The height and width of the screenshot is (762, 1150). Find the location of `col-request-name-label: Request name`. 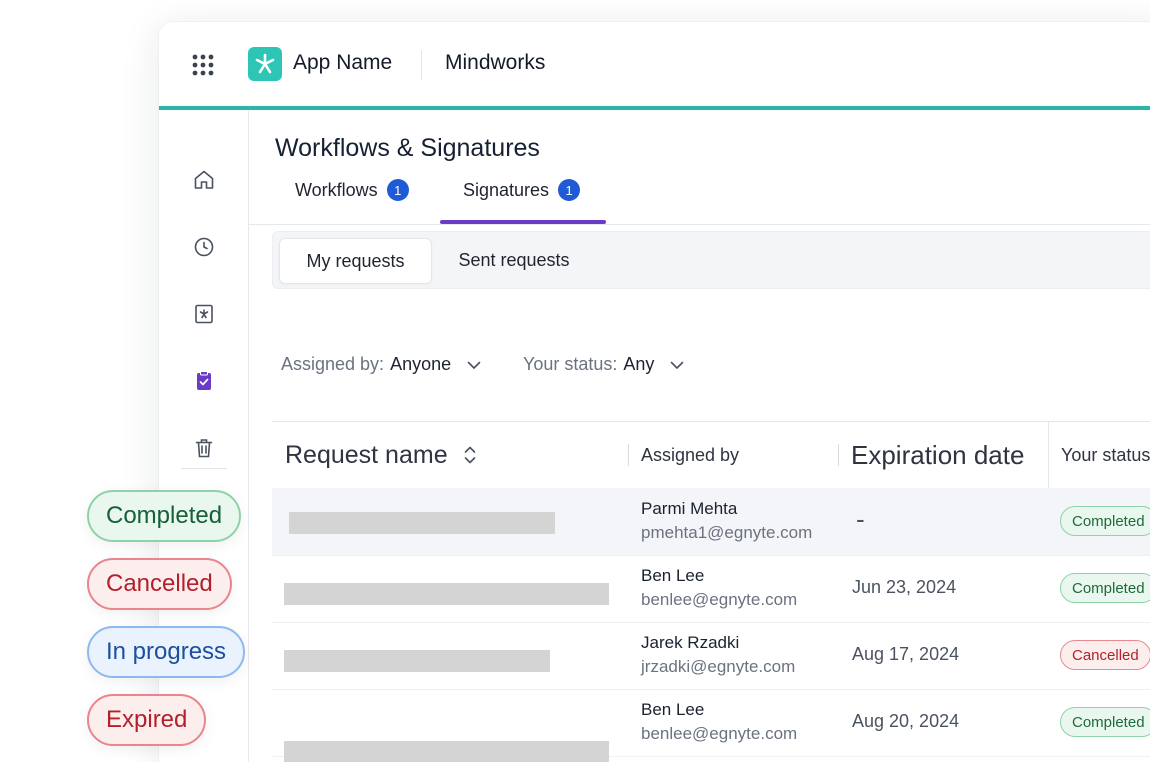

col-request-name-label: Request name is located at coordinates (366, 454).